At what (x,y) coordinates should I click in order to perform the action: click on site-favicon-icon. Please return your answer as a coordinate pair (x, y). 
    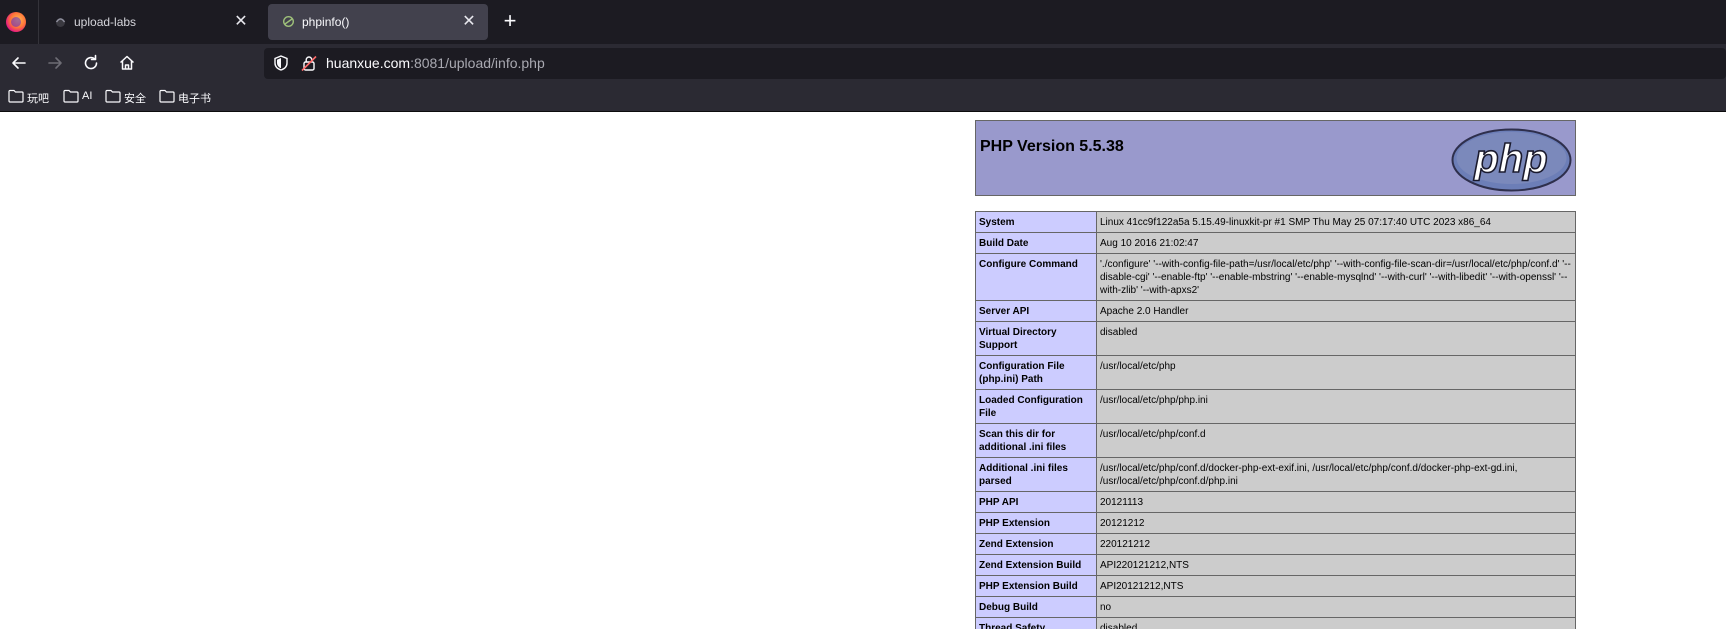
    Looking at the image, I should click on (60, 22).